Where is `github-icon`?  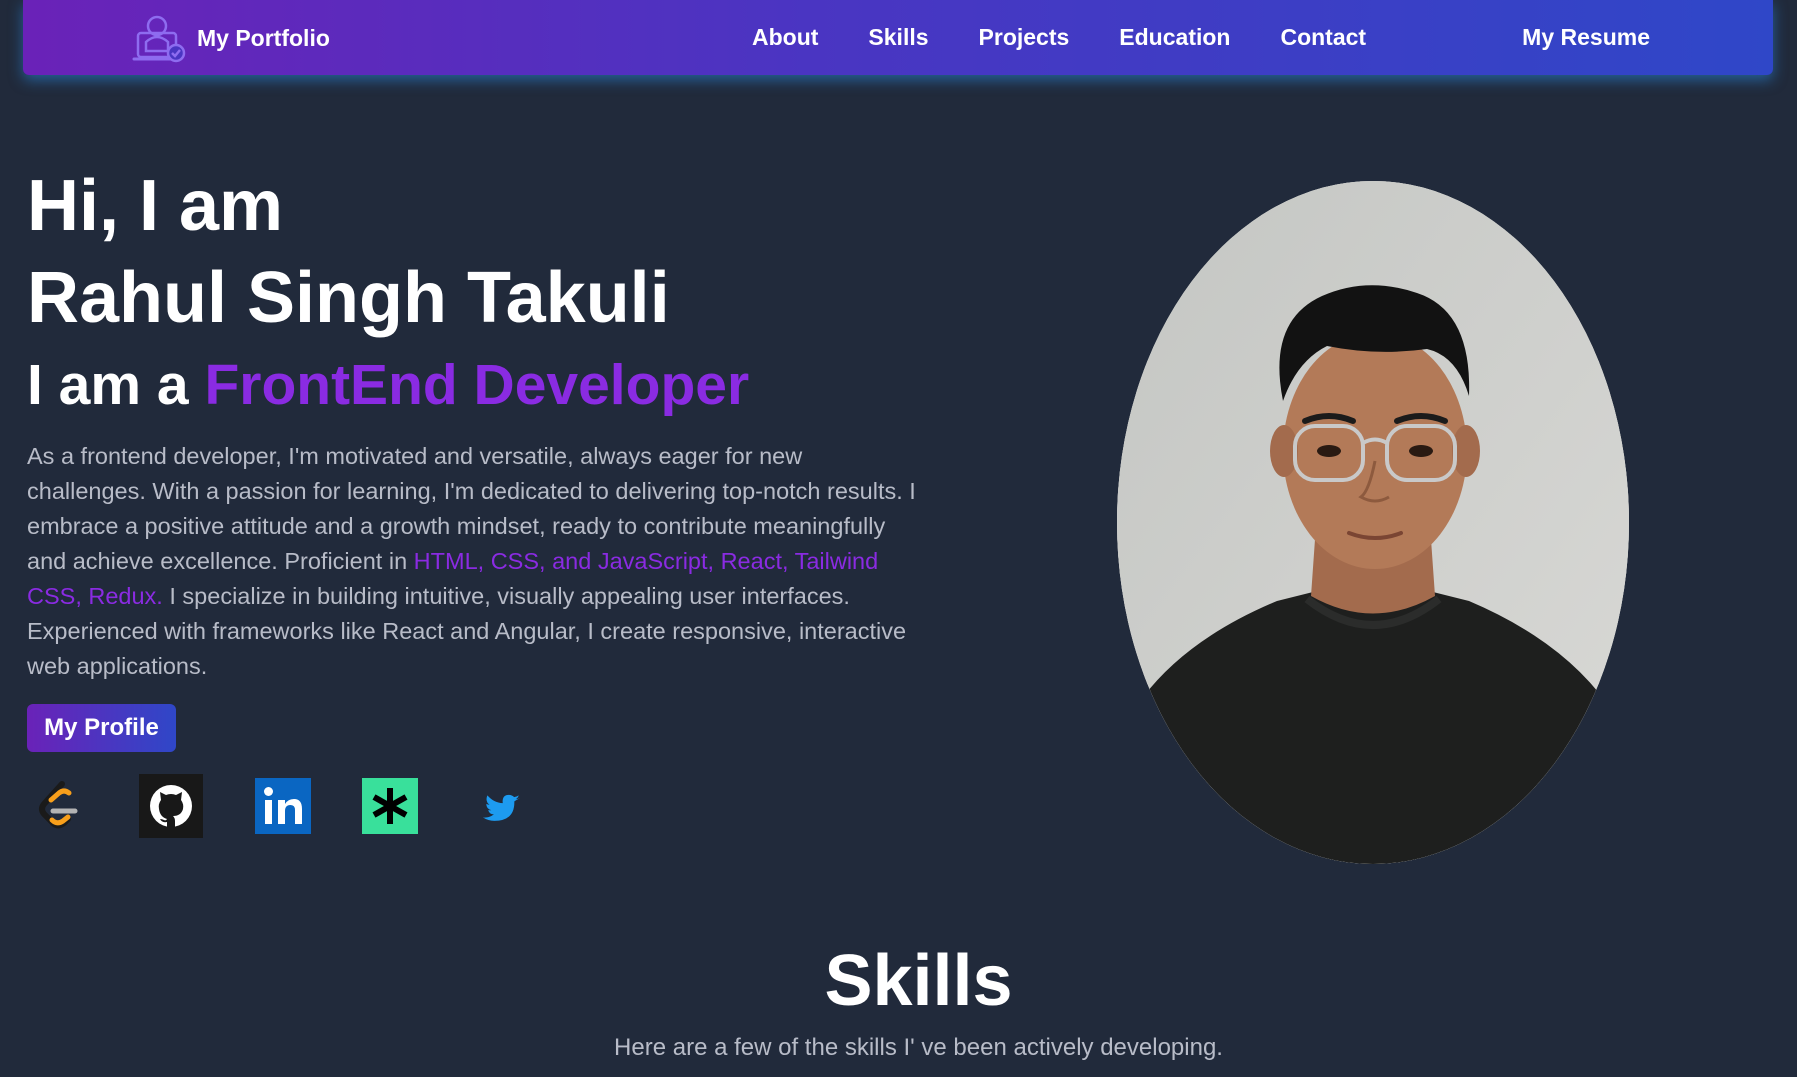 github-icon is located at coordinates (171, 806).